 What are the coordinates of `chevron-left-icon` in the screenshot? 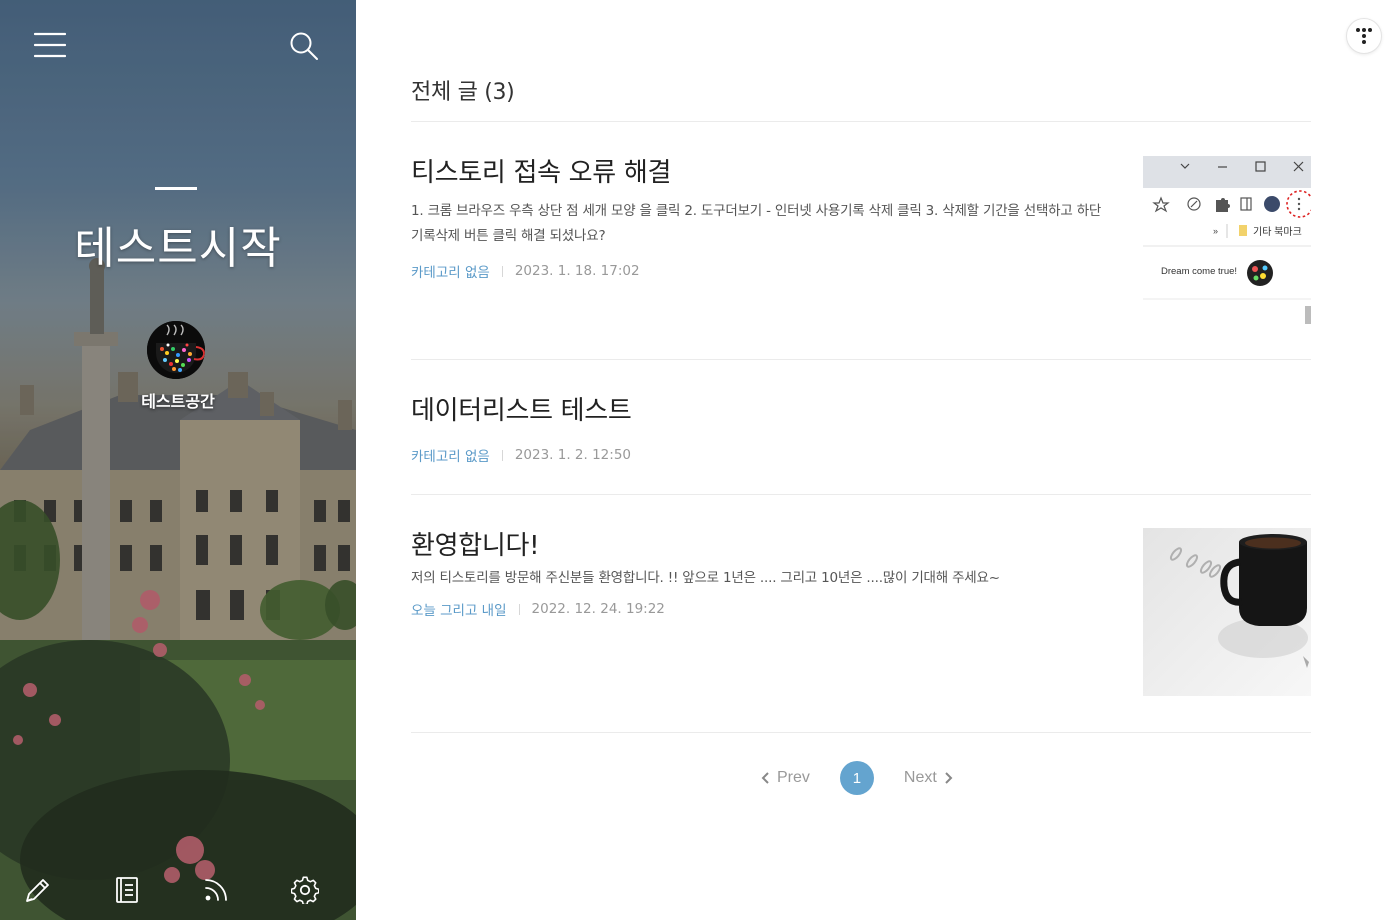 It's located at (765, 778).